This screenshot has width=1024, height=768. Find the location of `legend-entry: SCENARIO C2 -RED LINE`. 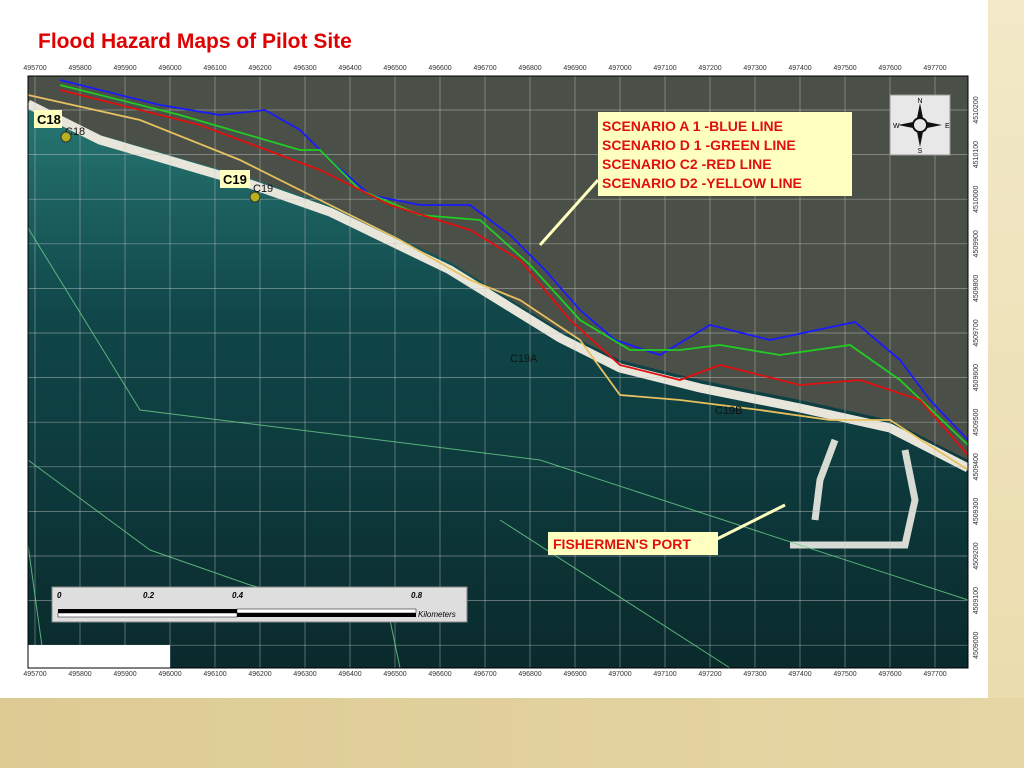

legend-entry: SCENARIO C2 -RED LINE is located at coordinates (687, 164).